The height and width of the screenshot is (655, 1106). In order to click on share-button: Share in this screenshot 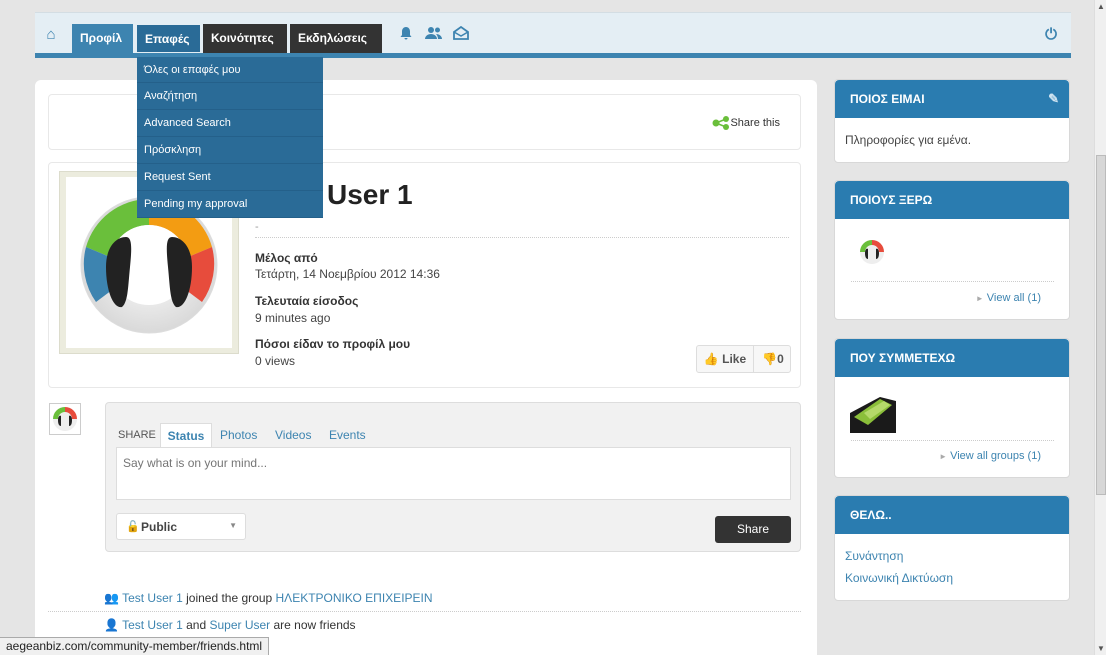, I will do `click(753, 529)`.